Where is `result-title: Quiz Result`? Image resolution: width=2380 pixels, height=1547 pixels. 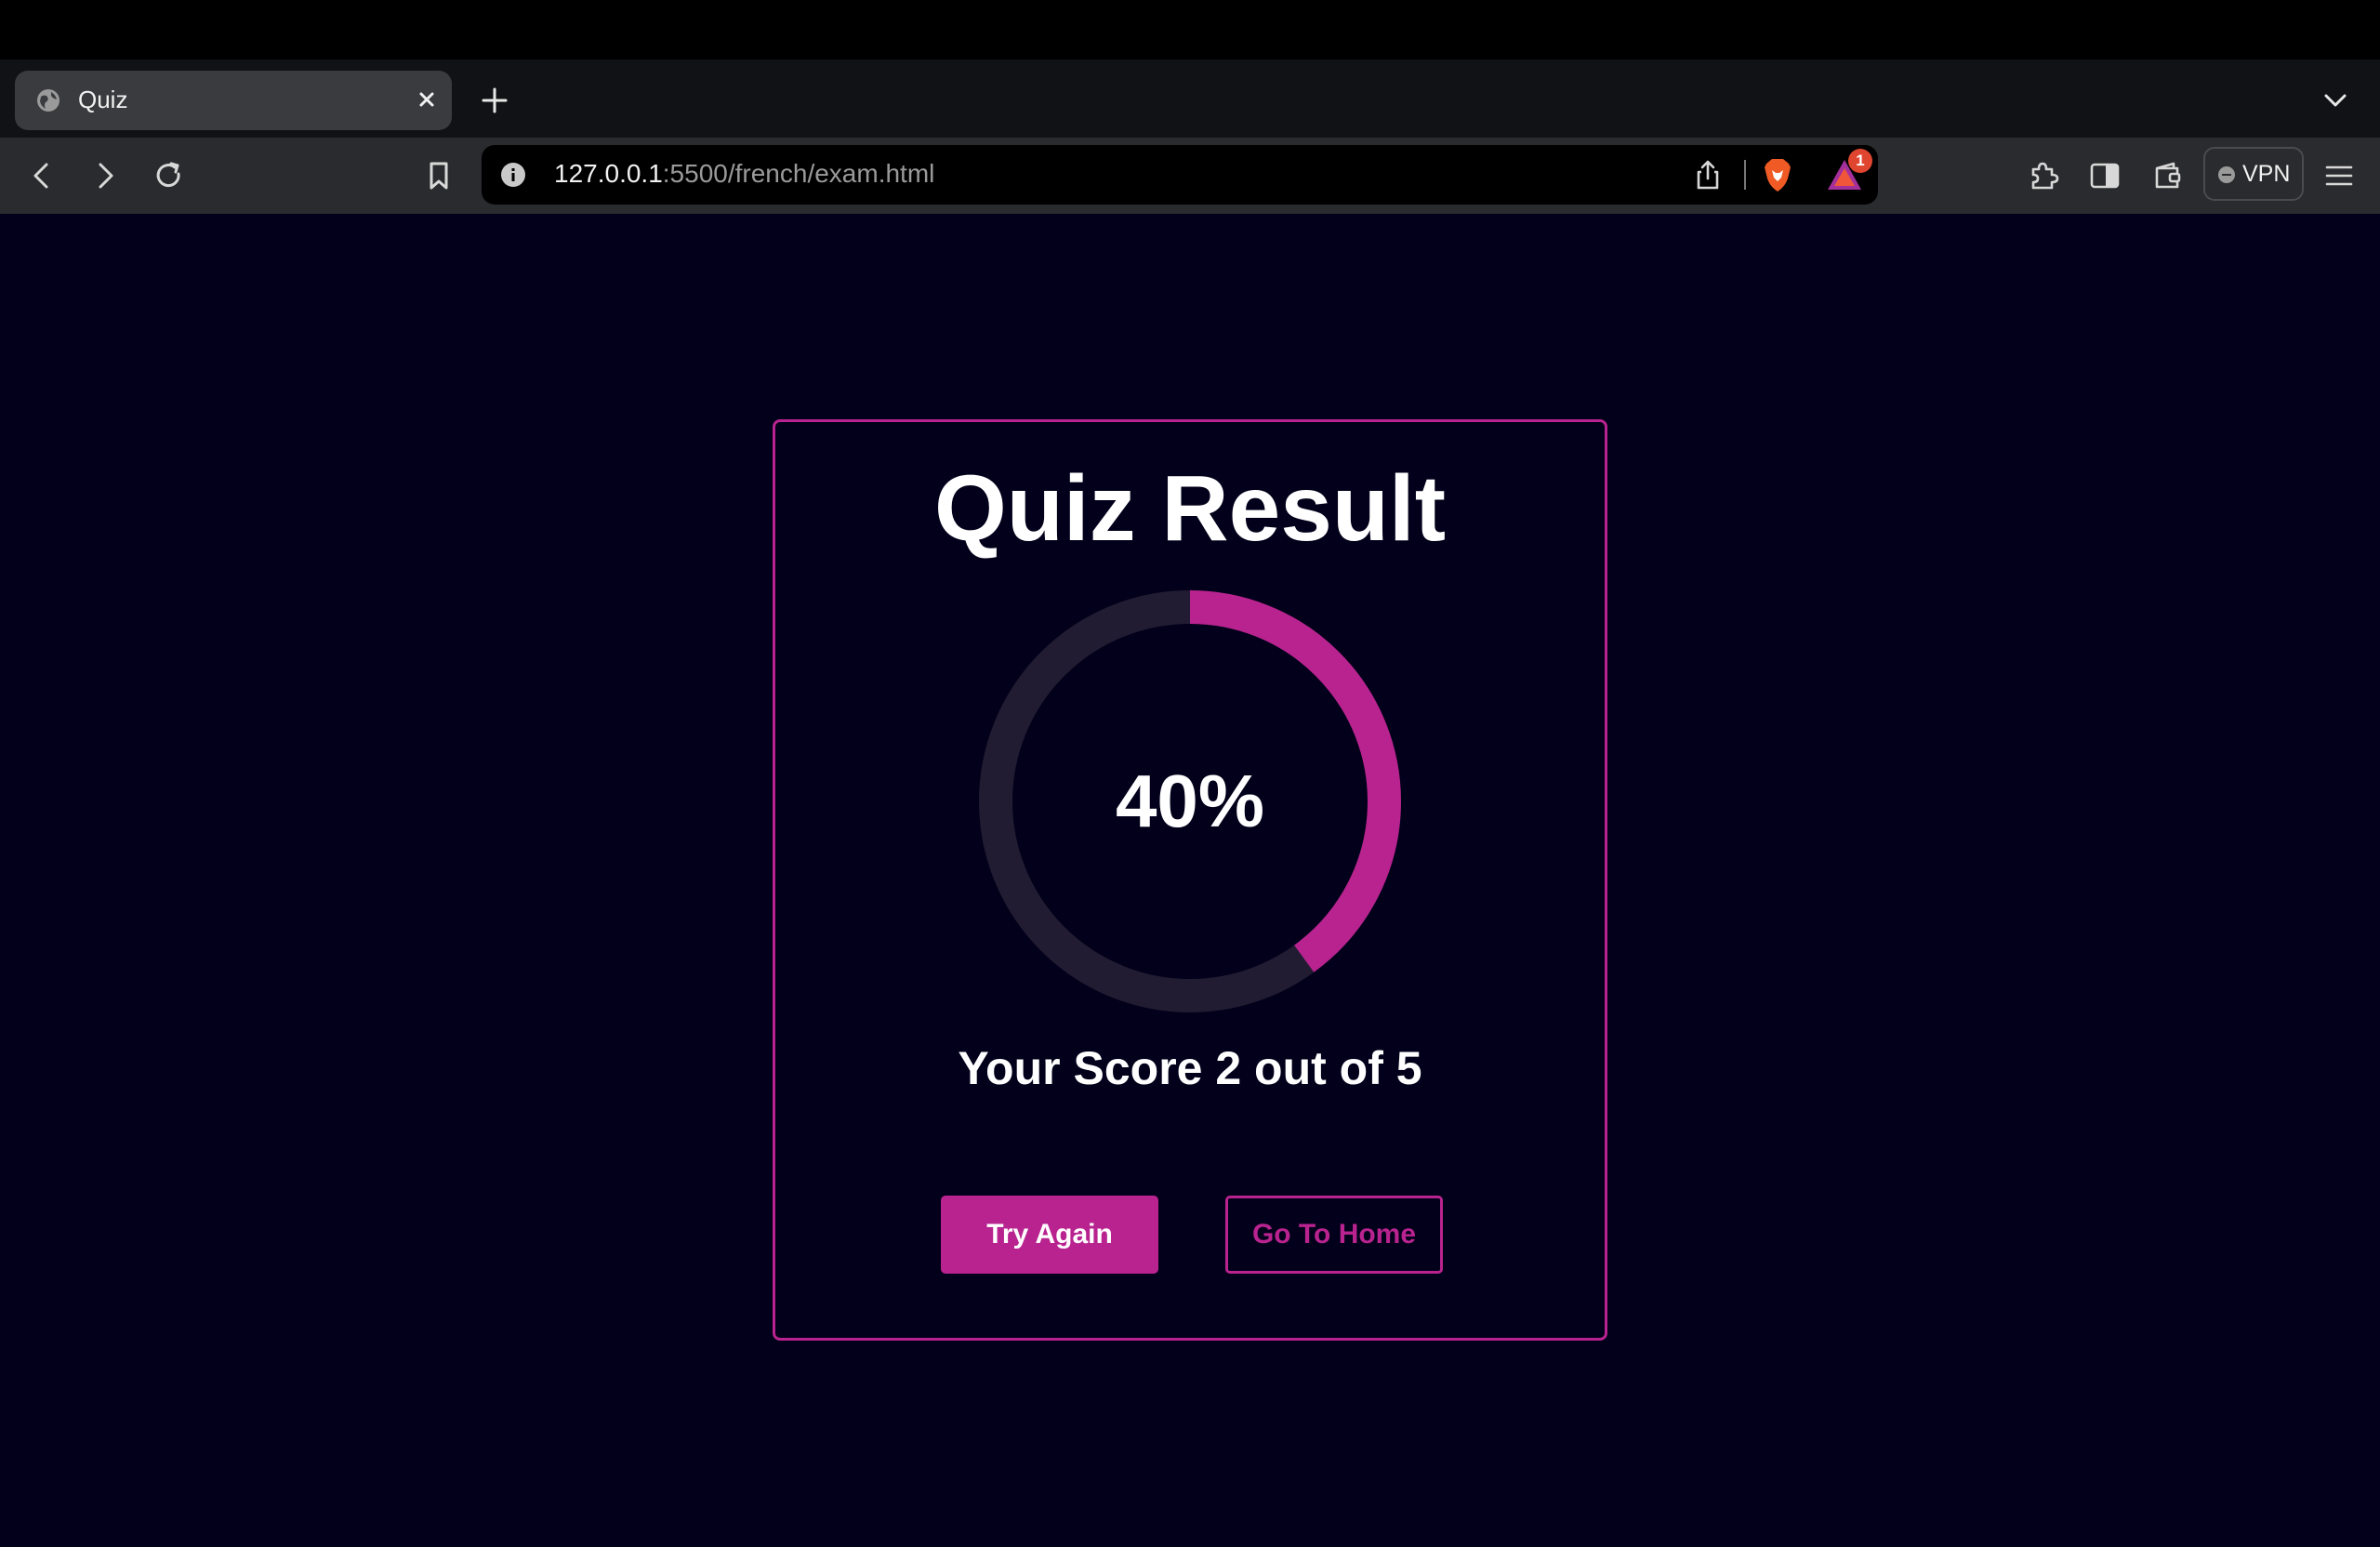 result-title: Quiz Result is located at coordinates (1190, 508).